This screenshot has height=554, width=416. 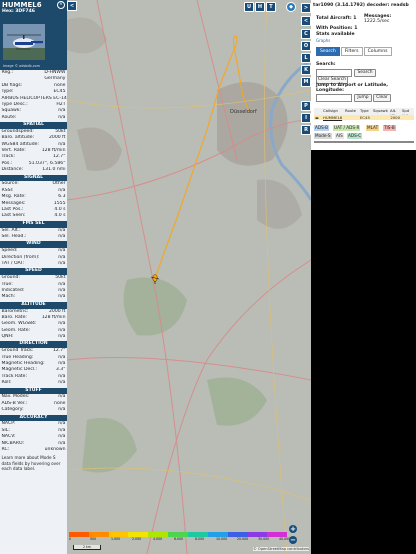 I want to click on colorbar-label: 500, so click(x=93, y=539).